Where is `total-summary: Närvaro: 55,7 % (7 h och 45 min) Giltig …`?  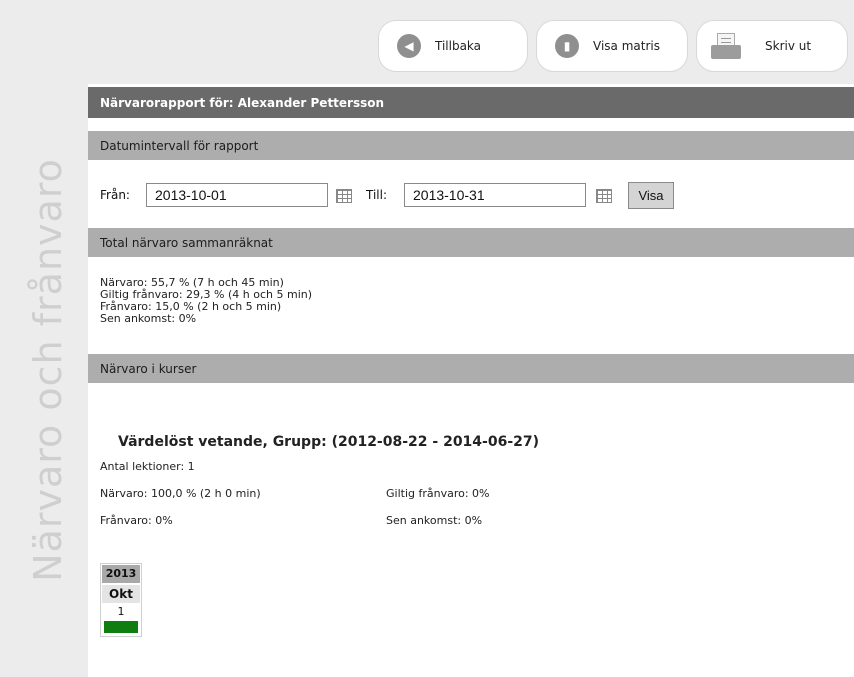 total-summary: Närvaro: 55,7 % (7 h och 45 min) Giltig … is located at coordinates (206, 301).